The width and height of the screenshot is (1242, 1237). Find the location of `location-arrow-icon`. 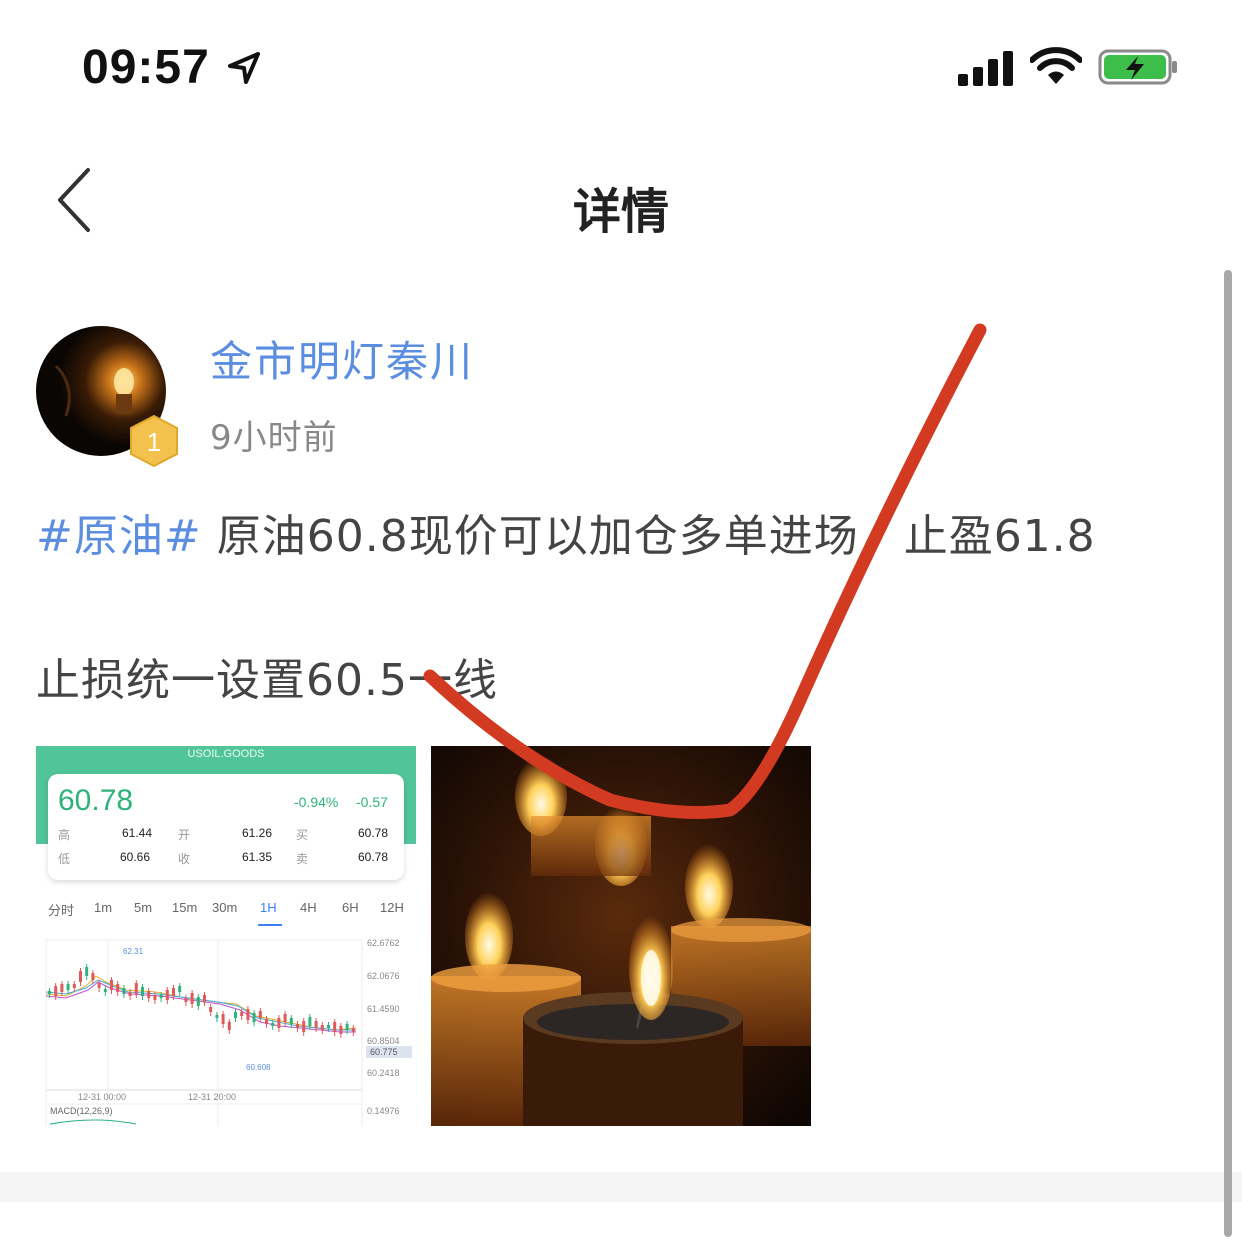

location-arrow-icon is located at coordinates (244, 68).